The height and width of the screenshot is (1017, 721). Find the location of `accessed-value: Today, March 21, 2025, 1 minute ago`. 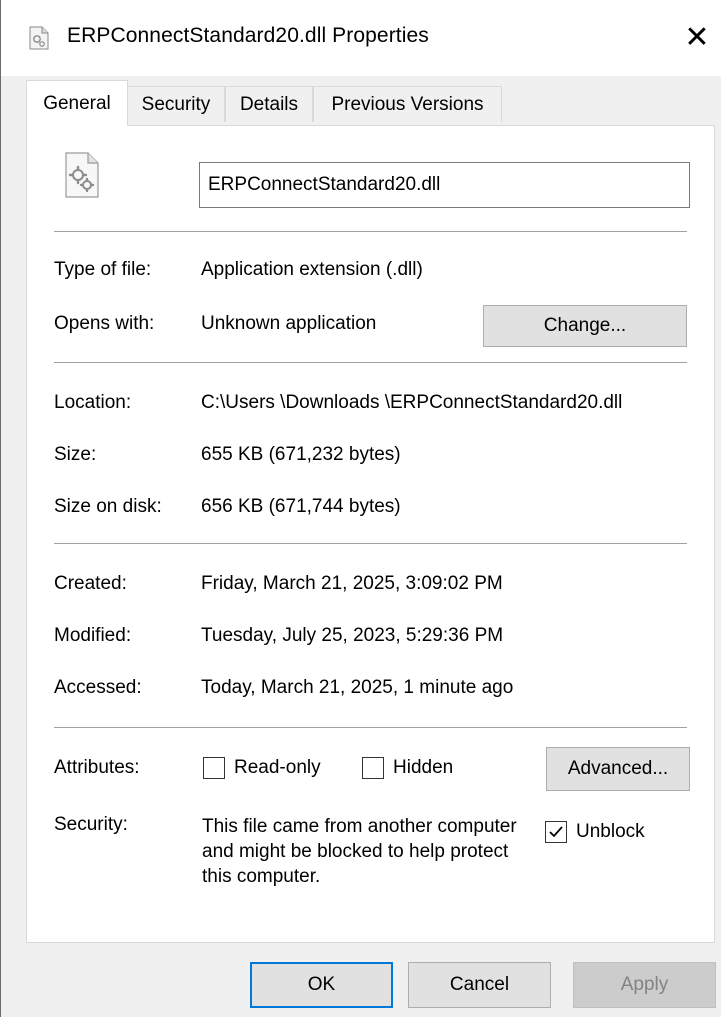

accessed-value: Today, March 21, 2025, 1 minute ago is located at coordinates (357, 687).